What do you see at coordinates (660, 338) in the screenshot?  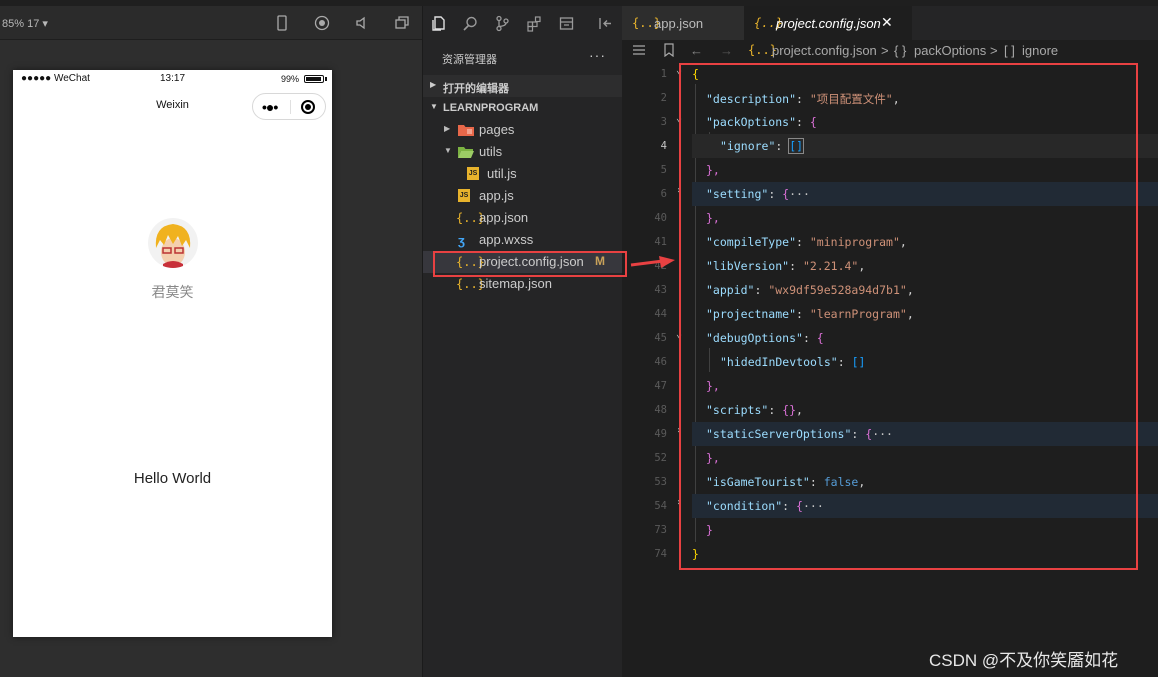 I see `line-number: 45` at bounding box center [660, 338].